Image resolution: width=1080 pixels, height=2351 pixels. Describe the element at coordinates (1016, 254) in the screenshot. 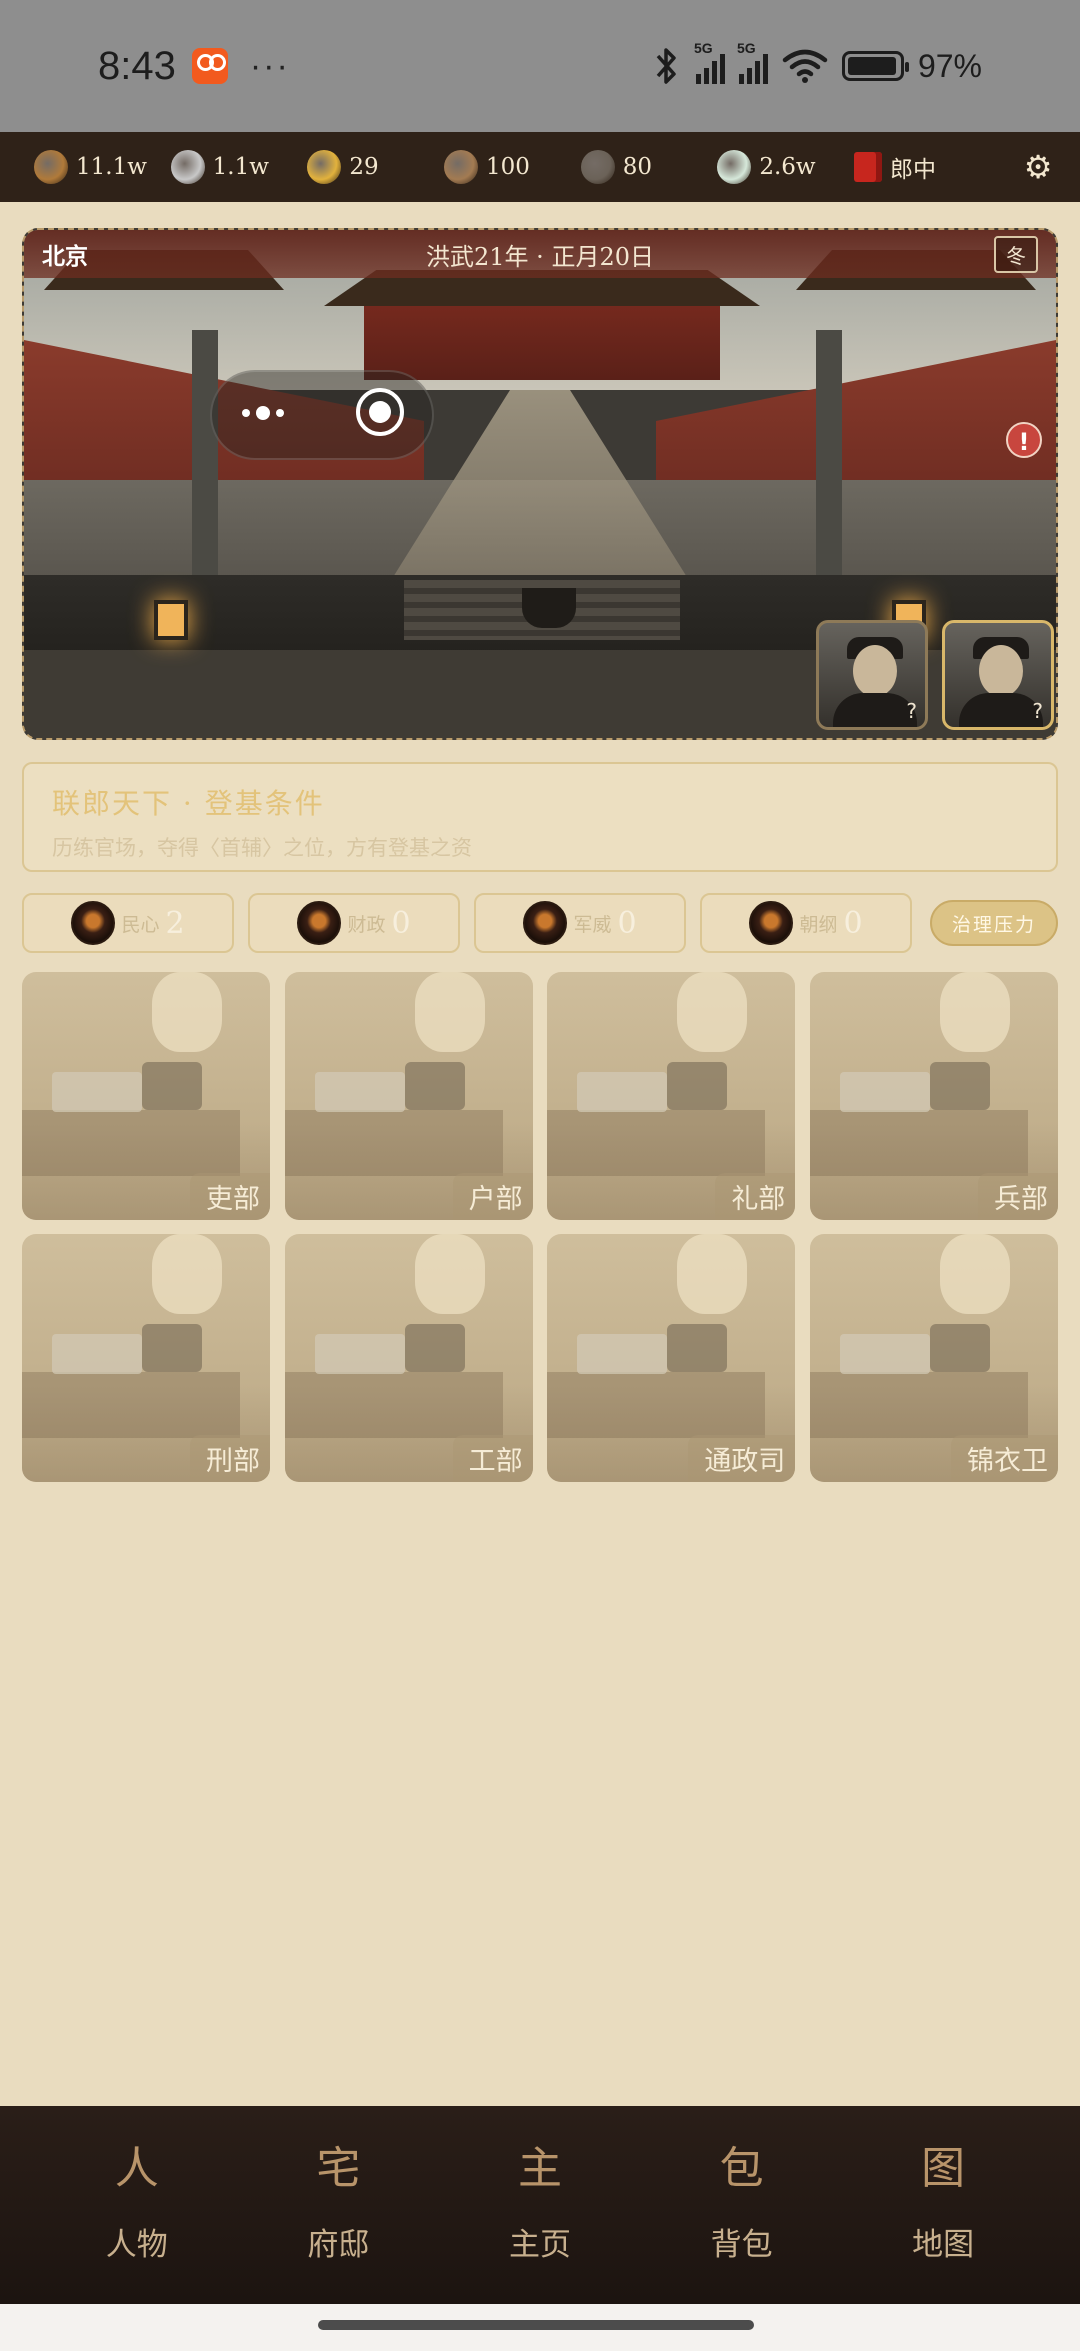

I see `season-badge: 冬` at that location.